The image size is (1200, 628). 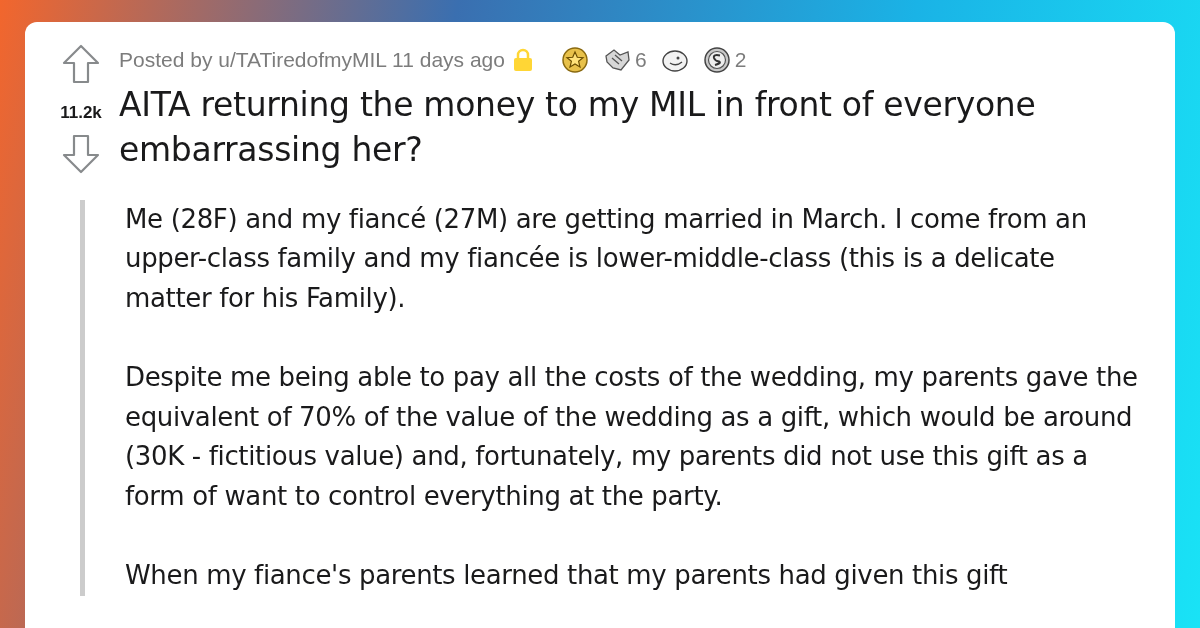 What do you see at coordinates (578, 127) in the screenshot?
I see `post-title: AITA returning the money to my MIL in front of everyone embarrassing her?` at bounding box center [578, 127].